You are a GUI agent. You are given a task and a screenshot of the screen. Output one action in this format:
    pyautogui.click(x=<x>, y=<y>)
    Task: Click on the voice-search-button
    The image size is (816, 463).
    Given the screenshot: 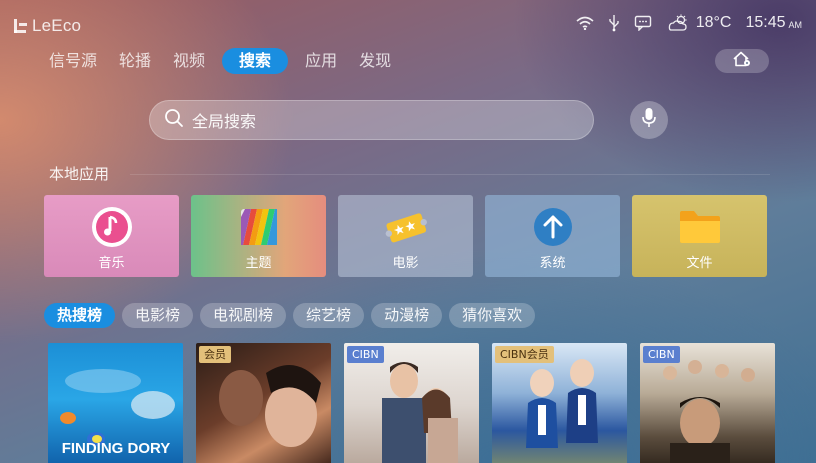 What is the action you would take?
    pyautogui.click(x=649, y=120)
    